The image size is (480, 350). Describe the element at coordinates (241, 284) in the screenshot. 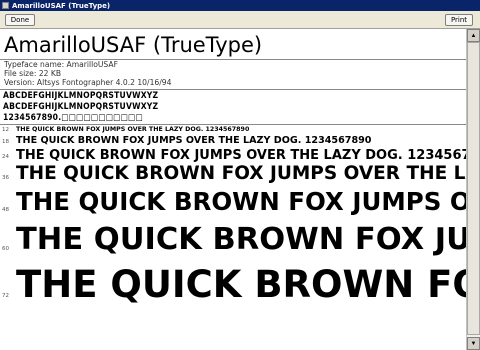

I see `sample-text: THE QUICK BROWN FOX J` at that location.